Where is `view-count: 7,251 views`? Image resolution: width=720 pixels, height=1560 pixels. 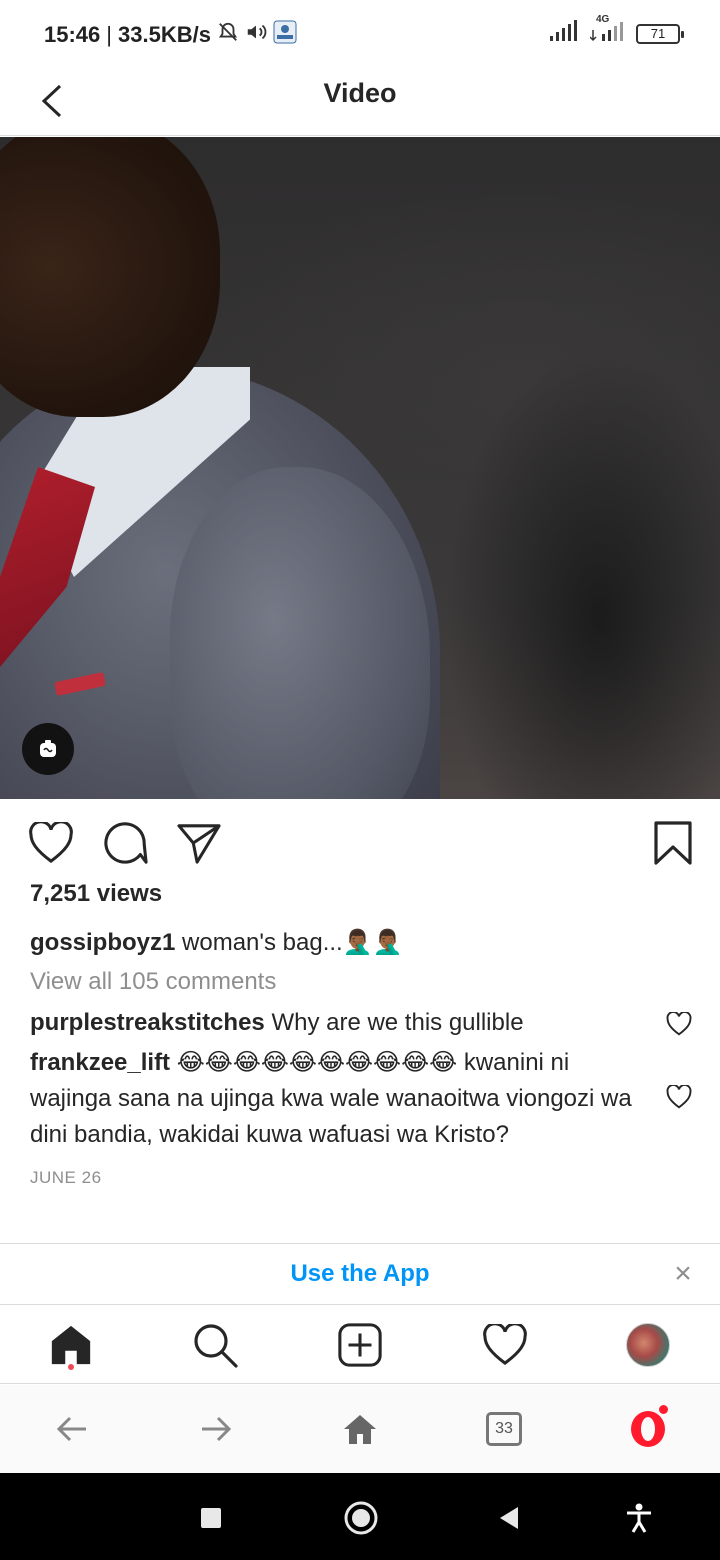 view-count: 7,251 views is located at coordinates (96, 893).